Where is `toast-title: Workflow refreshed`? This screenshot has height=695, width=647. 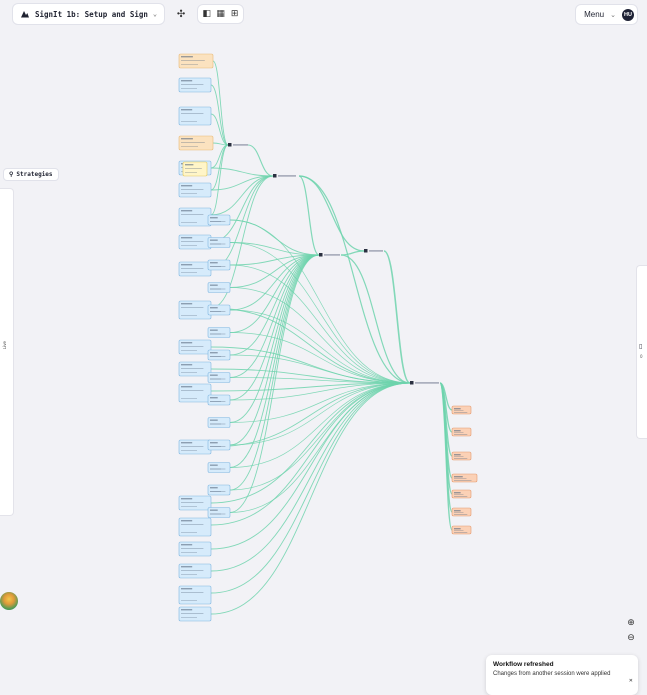
toast-title: Workflow refreshed is located at coordinates (523, 664).